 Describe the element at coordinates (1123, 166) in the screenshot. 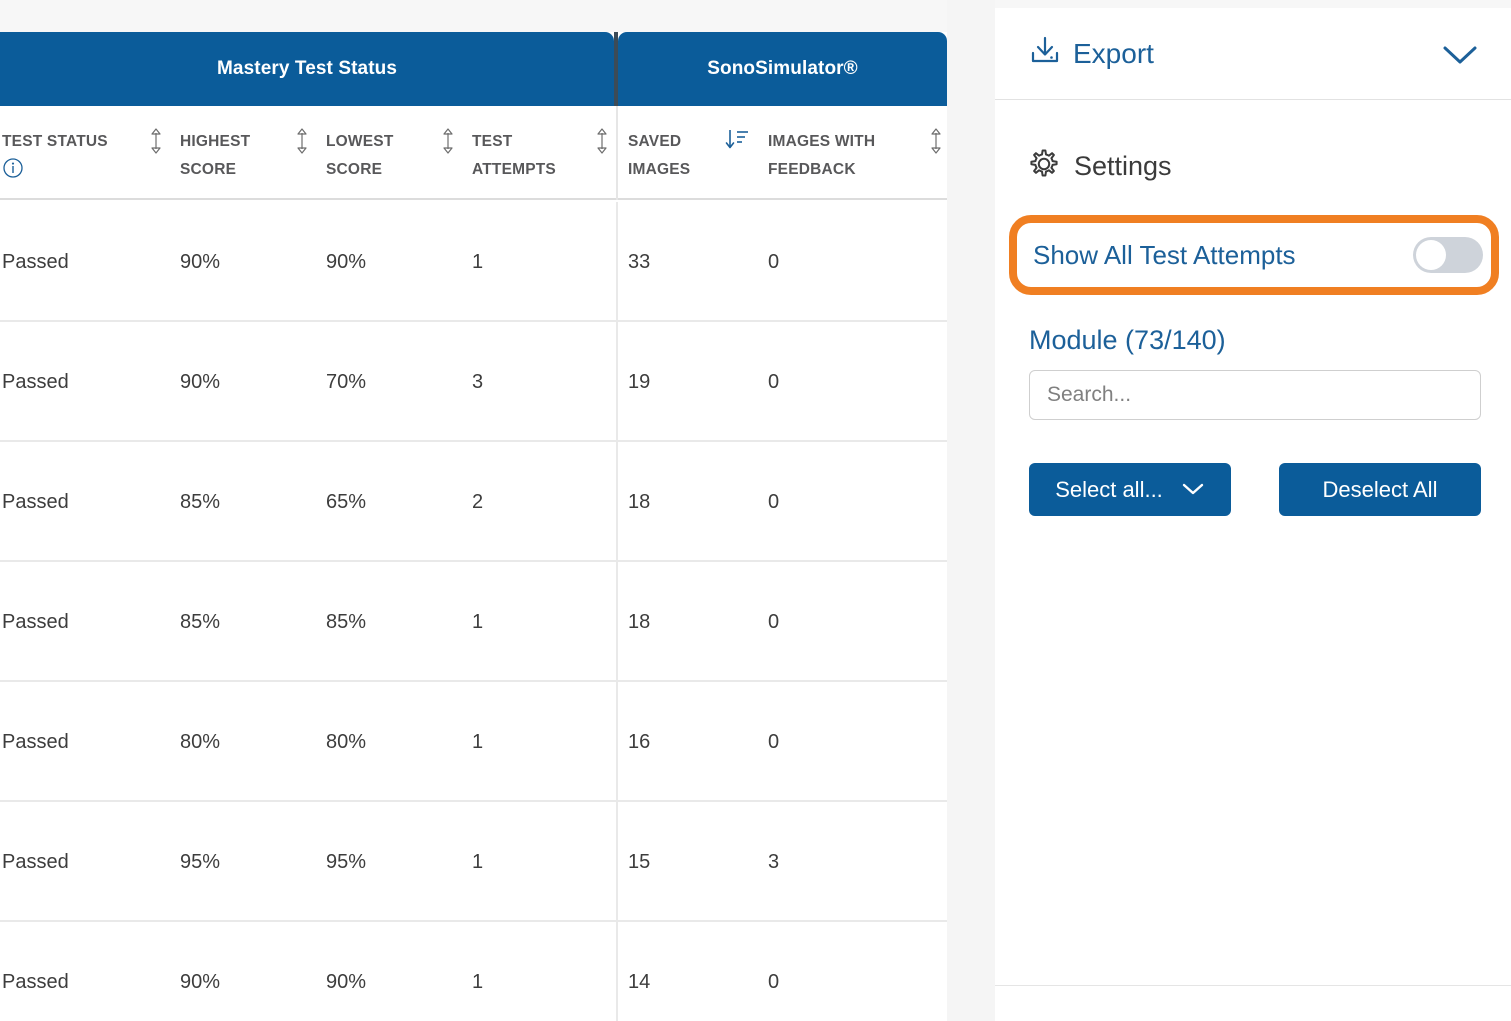

I see `settings-label: Settings` at that location.